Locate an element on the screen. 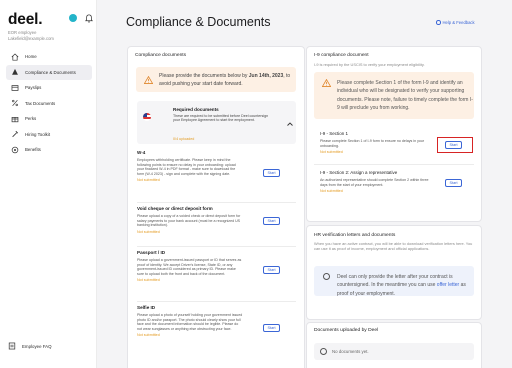 Image resolution: width=512 pixels, height=368 pixels. help-label: Help & Feedback is located at coordinates (458, 22).